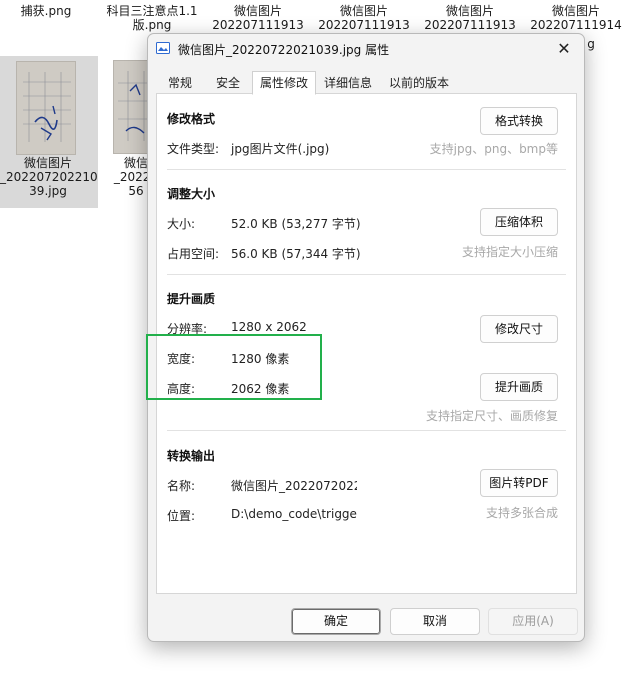  Describe the element at coordinates (491, 416) in the screenshot. I see `quality-hint: 支持指定尺寸、画质修复` at that location.